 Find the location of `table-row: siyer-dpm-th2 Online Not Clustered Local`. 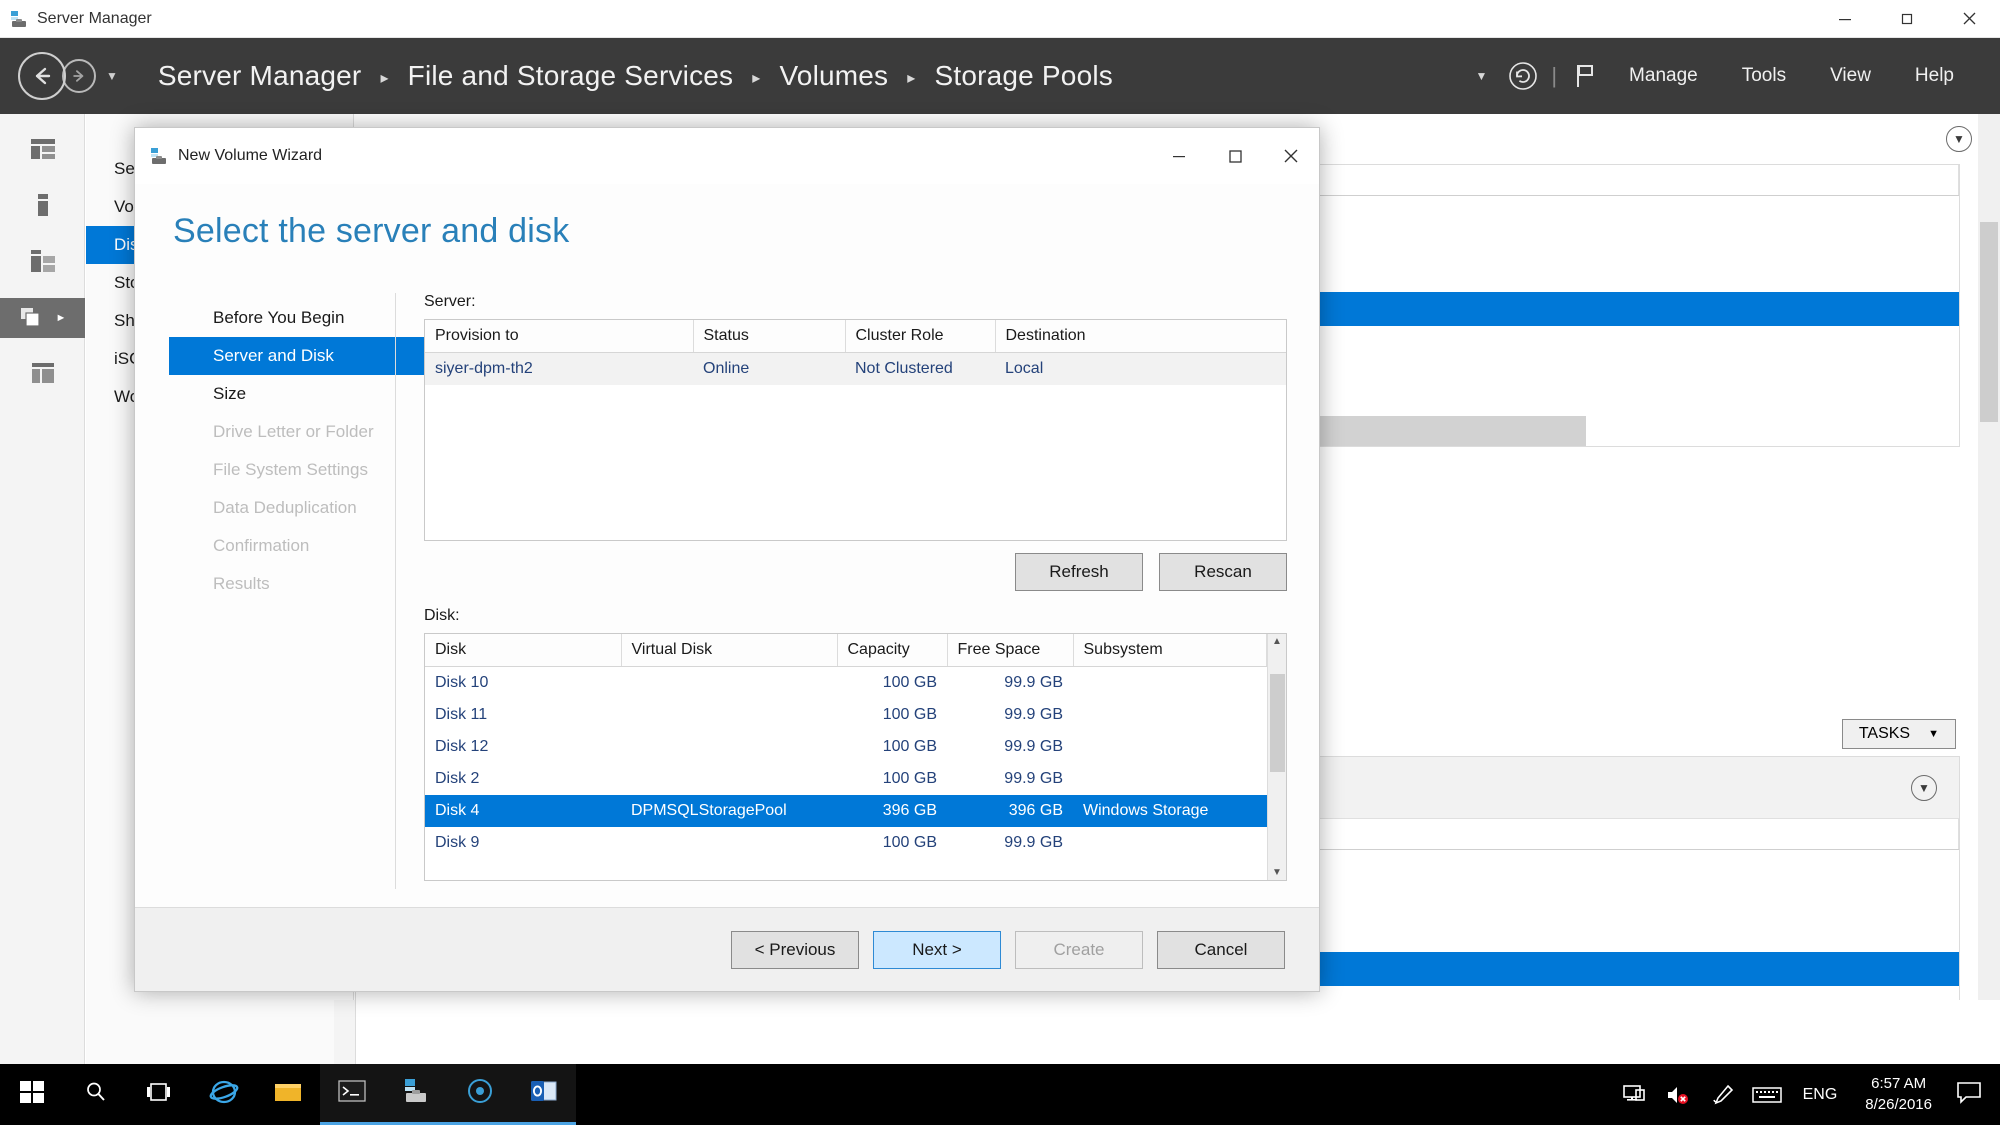

table-row: siyer-dpm-th2 Online Not Clustered Local is located at coordinates (855, 368).